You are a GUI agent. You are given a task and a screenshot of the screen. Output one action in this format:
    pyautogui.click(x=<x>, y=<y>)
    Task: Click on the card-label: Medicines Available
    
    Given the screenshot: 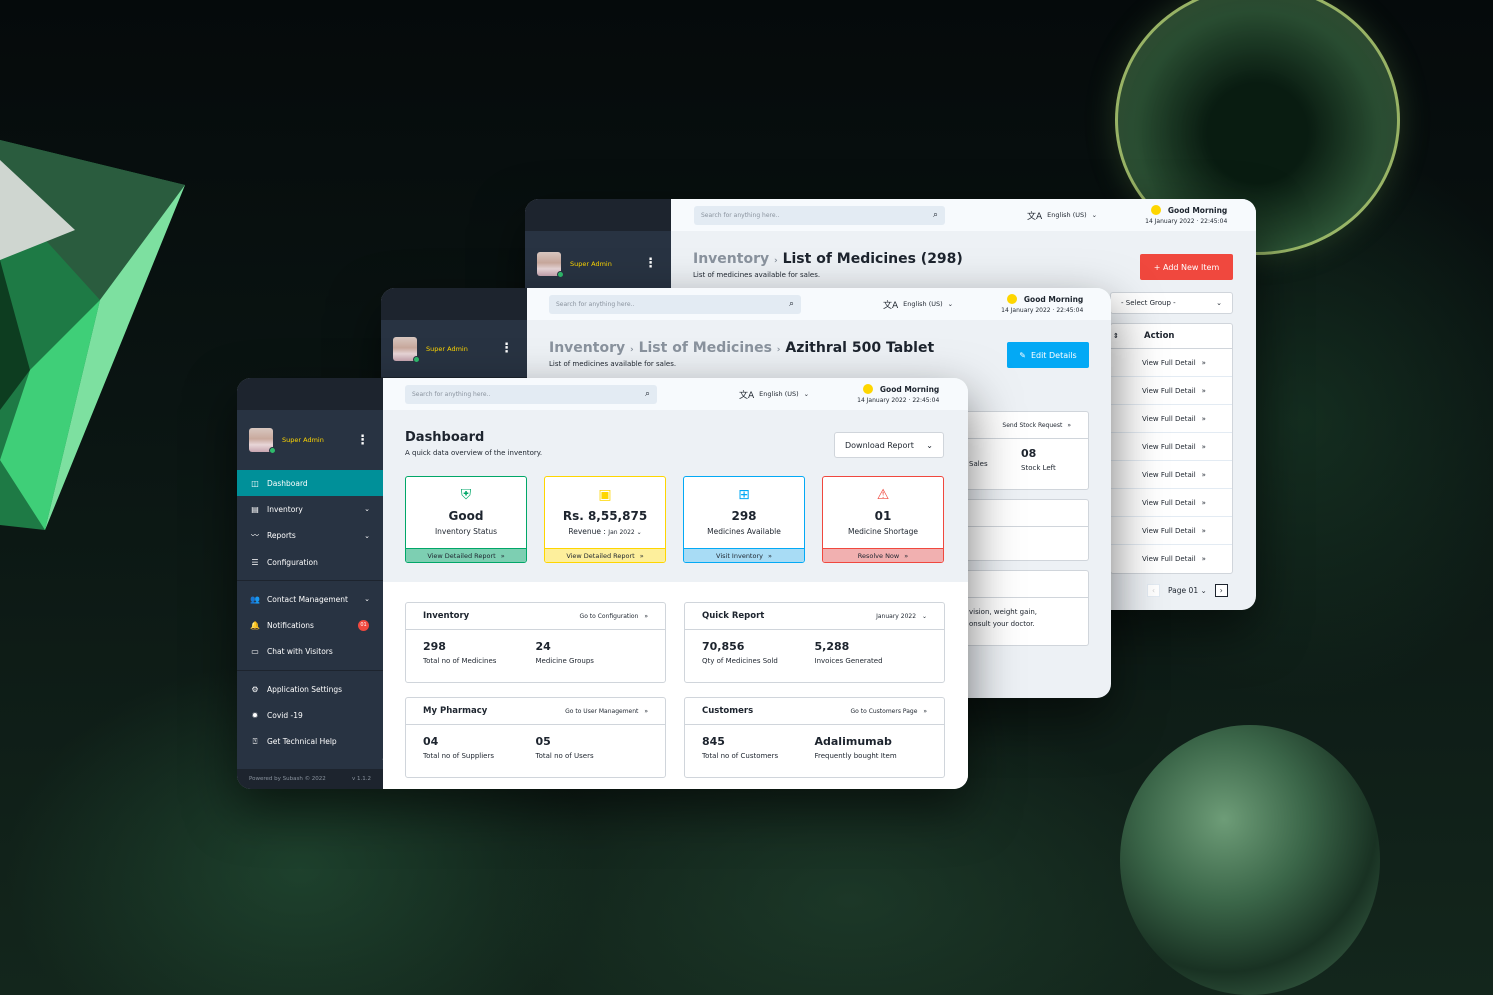 What is the action you would take?
    pyautogui.click(x=744, y=531)
    